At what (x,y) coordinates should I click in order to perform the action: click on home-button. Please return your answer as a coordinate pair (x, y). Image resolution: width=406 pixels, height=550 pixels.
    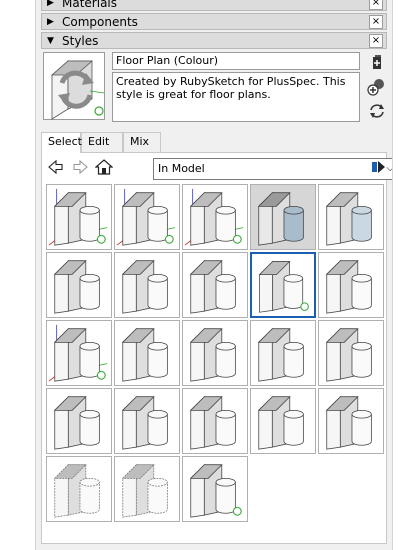
    Looking at the image, I should click on (104, 167).